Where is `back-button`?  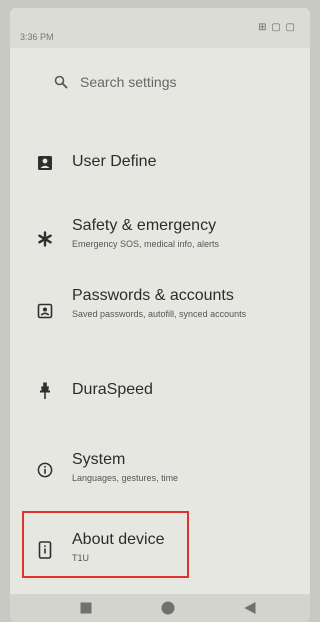
back-button is located at coordinates (250, 608).